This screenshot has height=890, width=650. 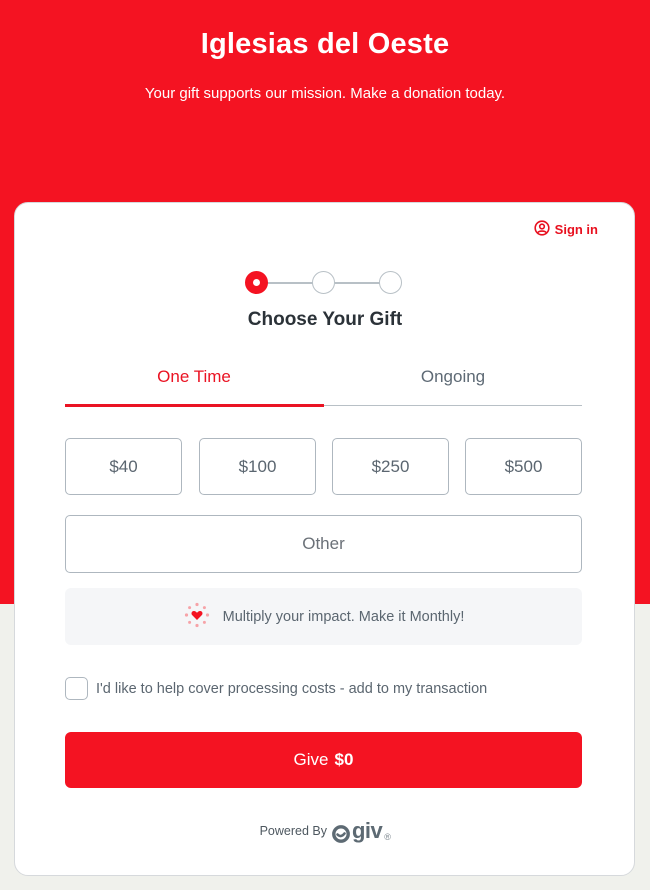 What do you see at coordinates (257, 466) in the screenshot?
I see `amount-button-100: $100` at bounding box center [257, 466].